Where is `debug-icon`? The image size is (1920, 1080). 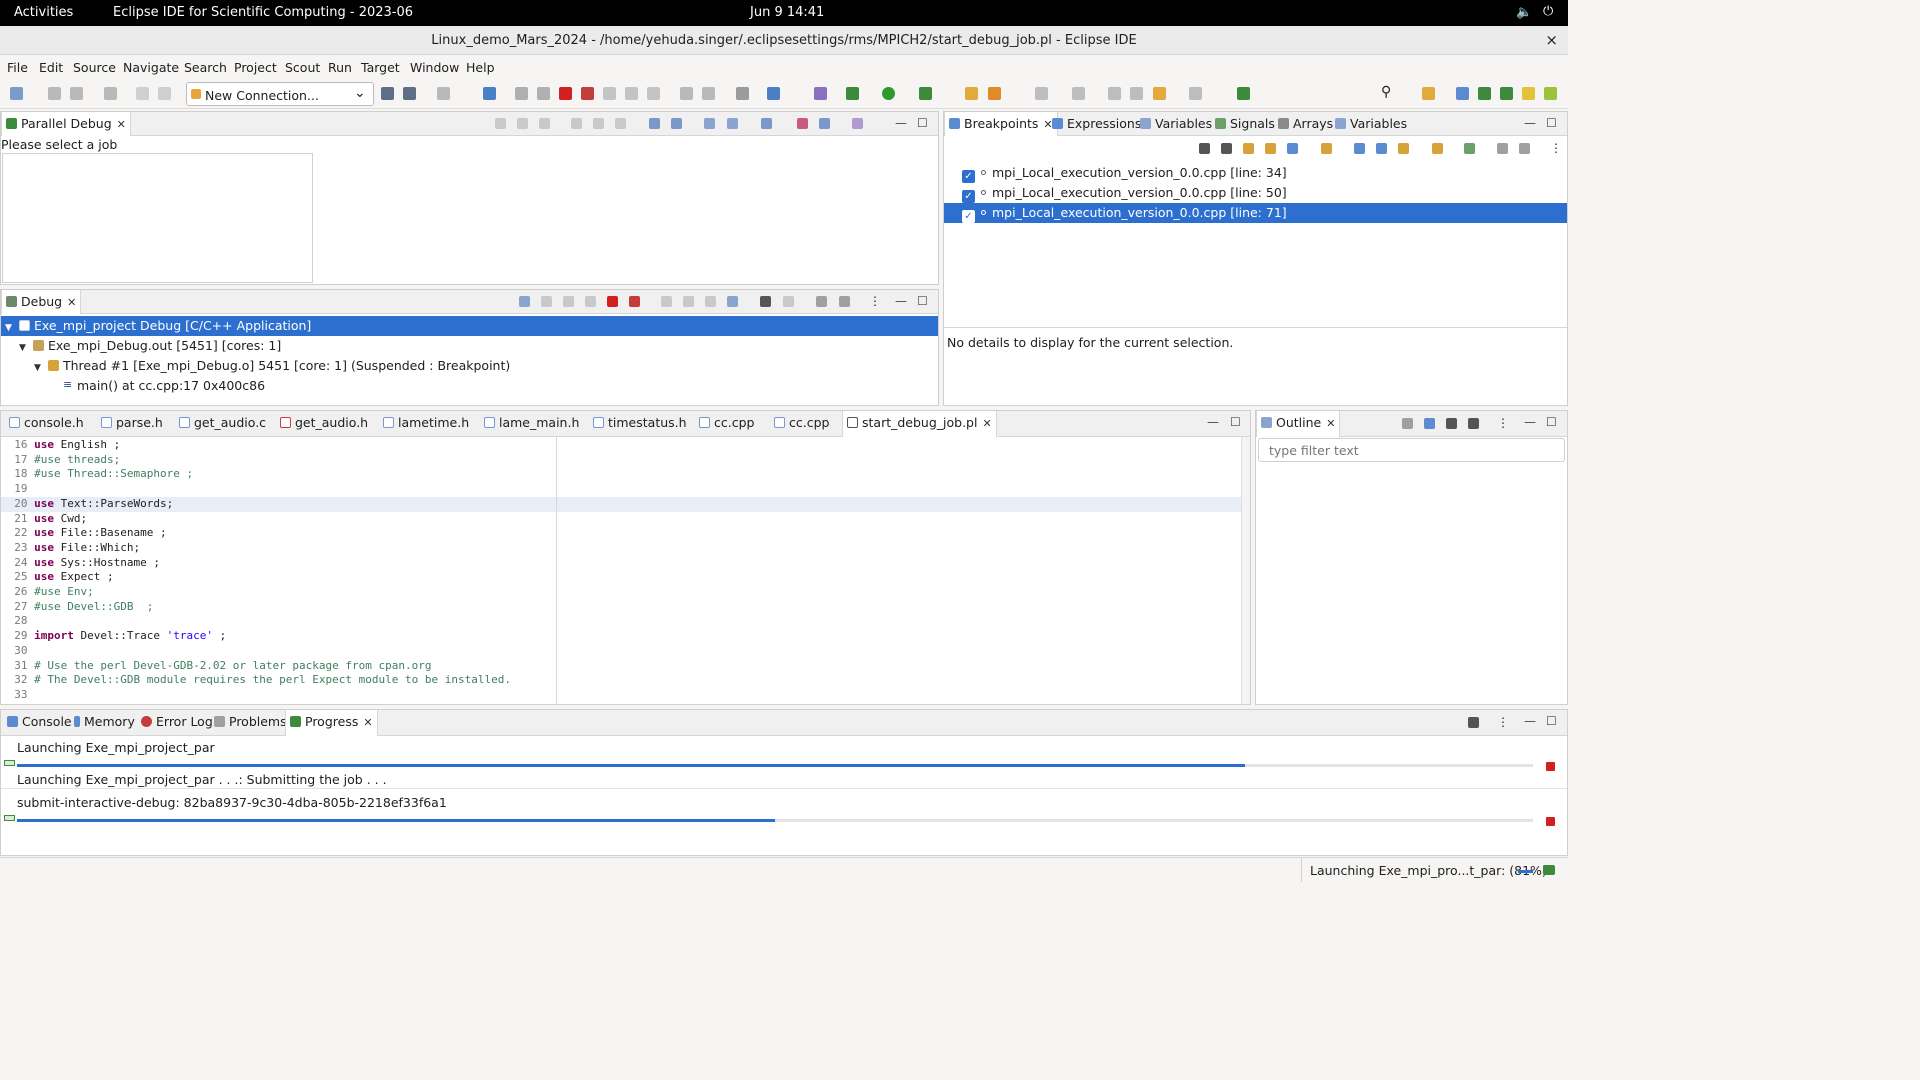 debug-icon is located at coordinates (852, 93).